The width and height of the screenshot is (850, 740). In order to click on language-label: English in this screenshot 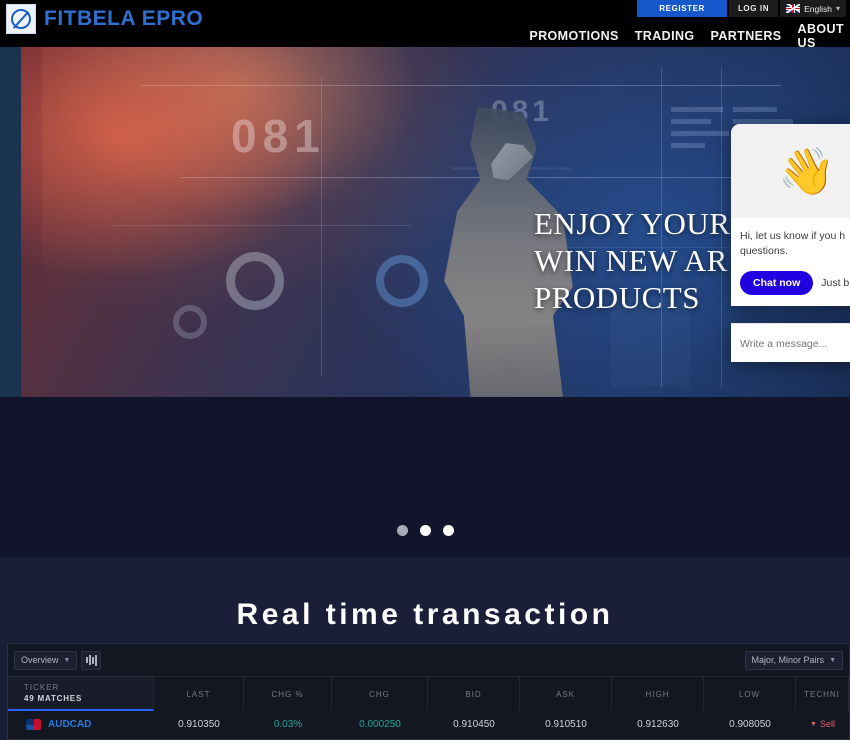, I will do `click(818, 8)`.